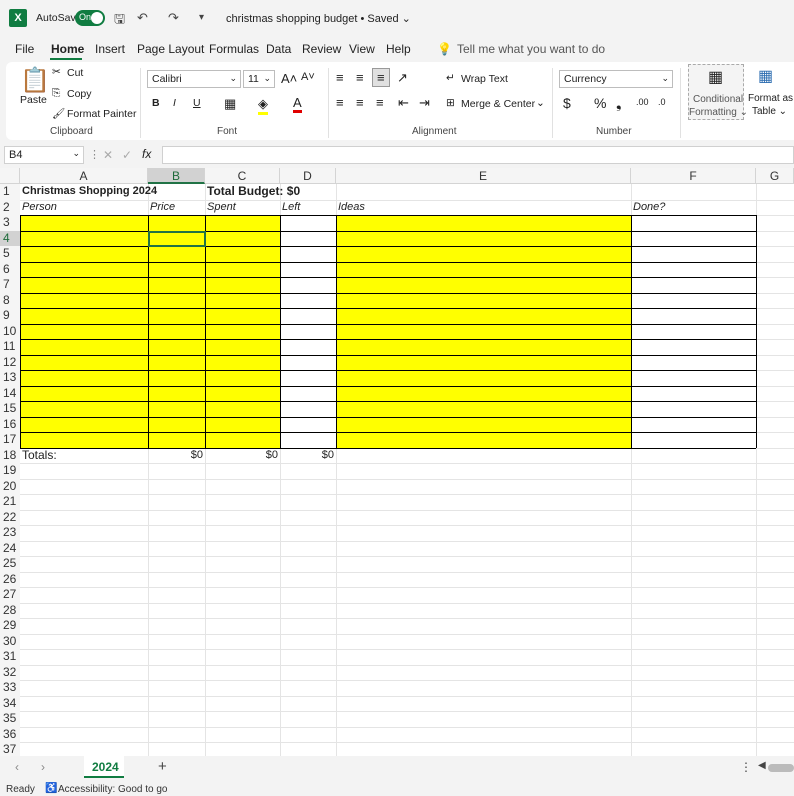 The height and width of the screenshot is (796, 794). I want to click on tell-me-search: Tell me what you want to do, so click(531, 49).